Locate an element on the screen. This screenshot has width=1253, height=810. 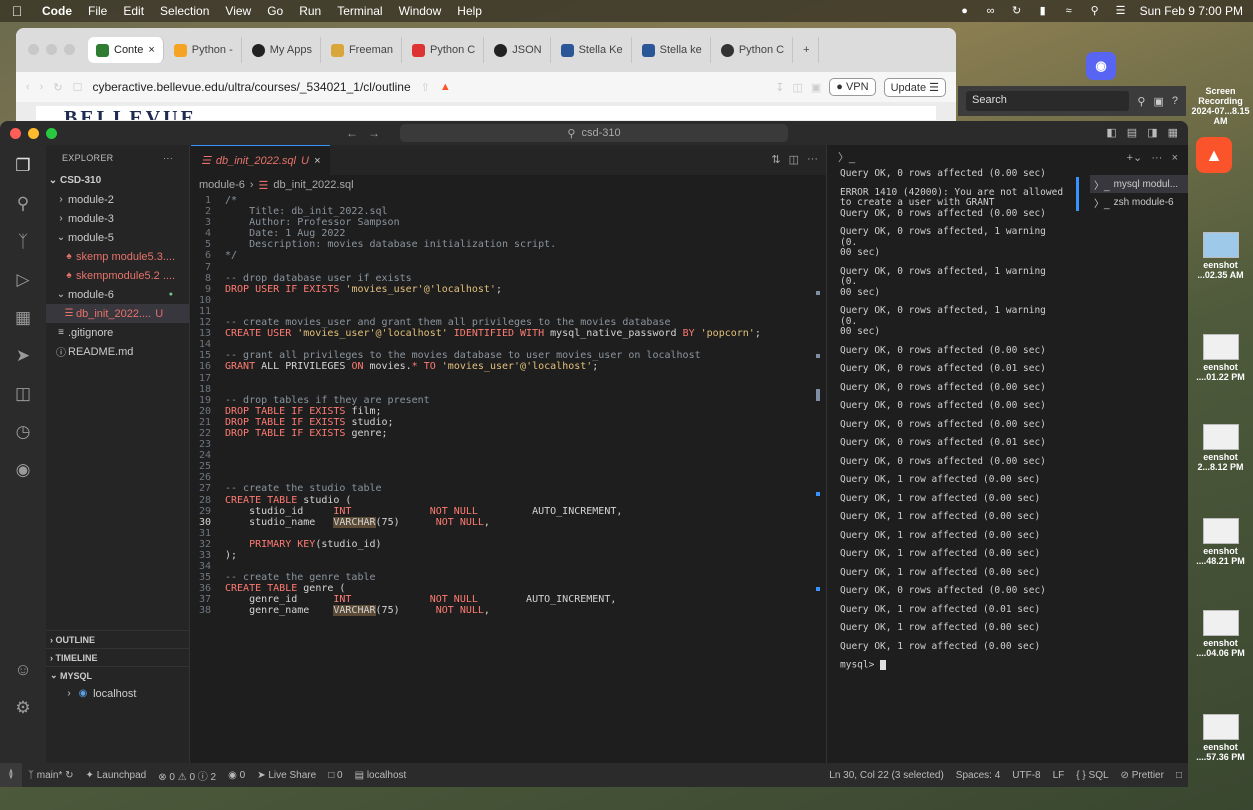
desktop-file: eenshot ....57.36 PM is located at coordinates (1220, 738).